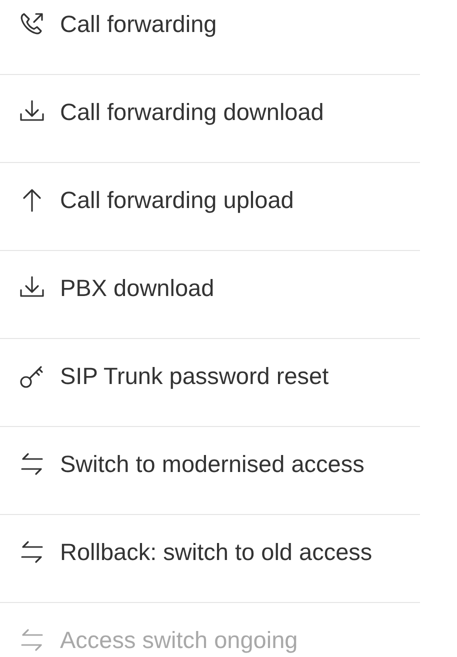 This screenshot has height=657, width=457. What do you see at coordinates (215, 284) in the screenshot?
I see `menu-item: PBX download` at bounding box center [215, 284].